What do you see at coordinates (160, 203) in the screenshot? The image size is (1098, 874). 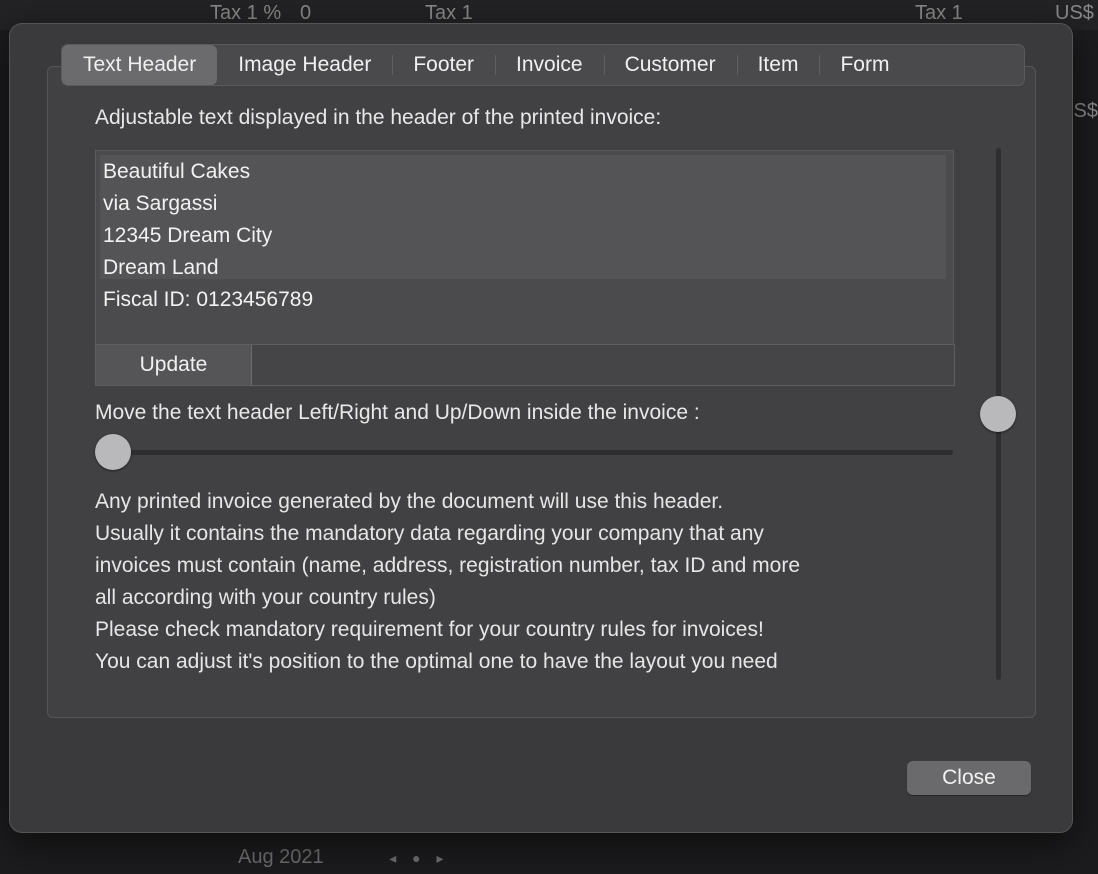 I see `header-line: via Sargassi` at bounding box center [160, 203].